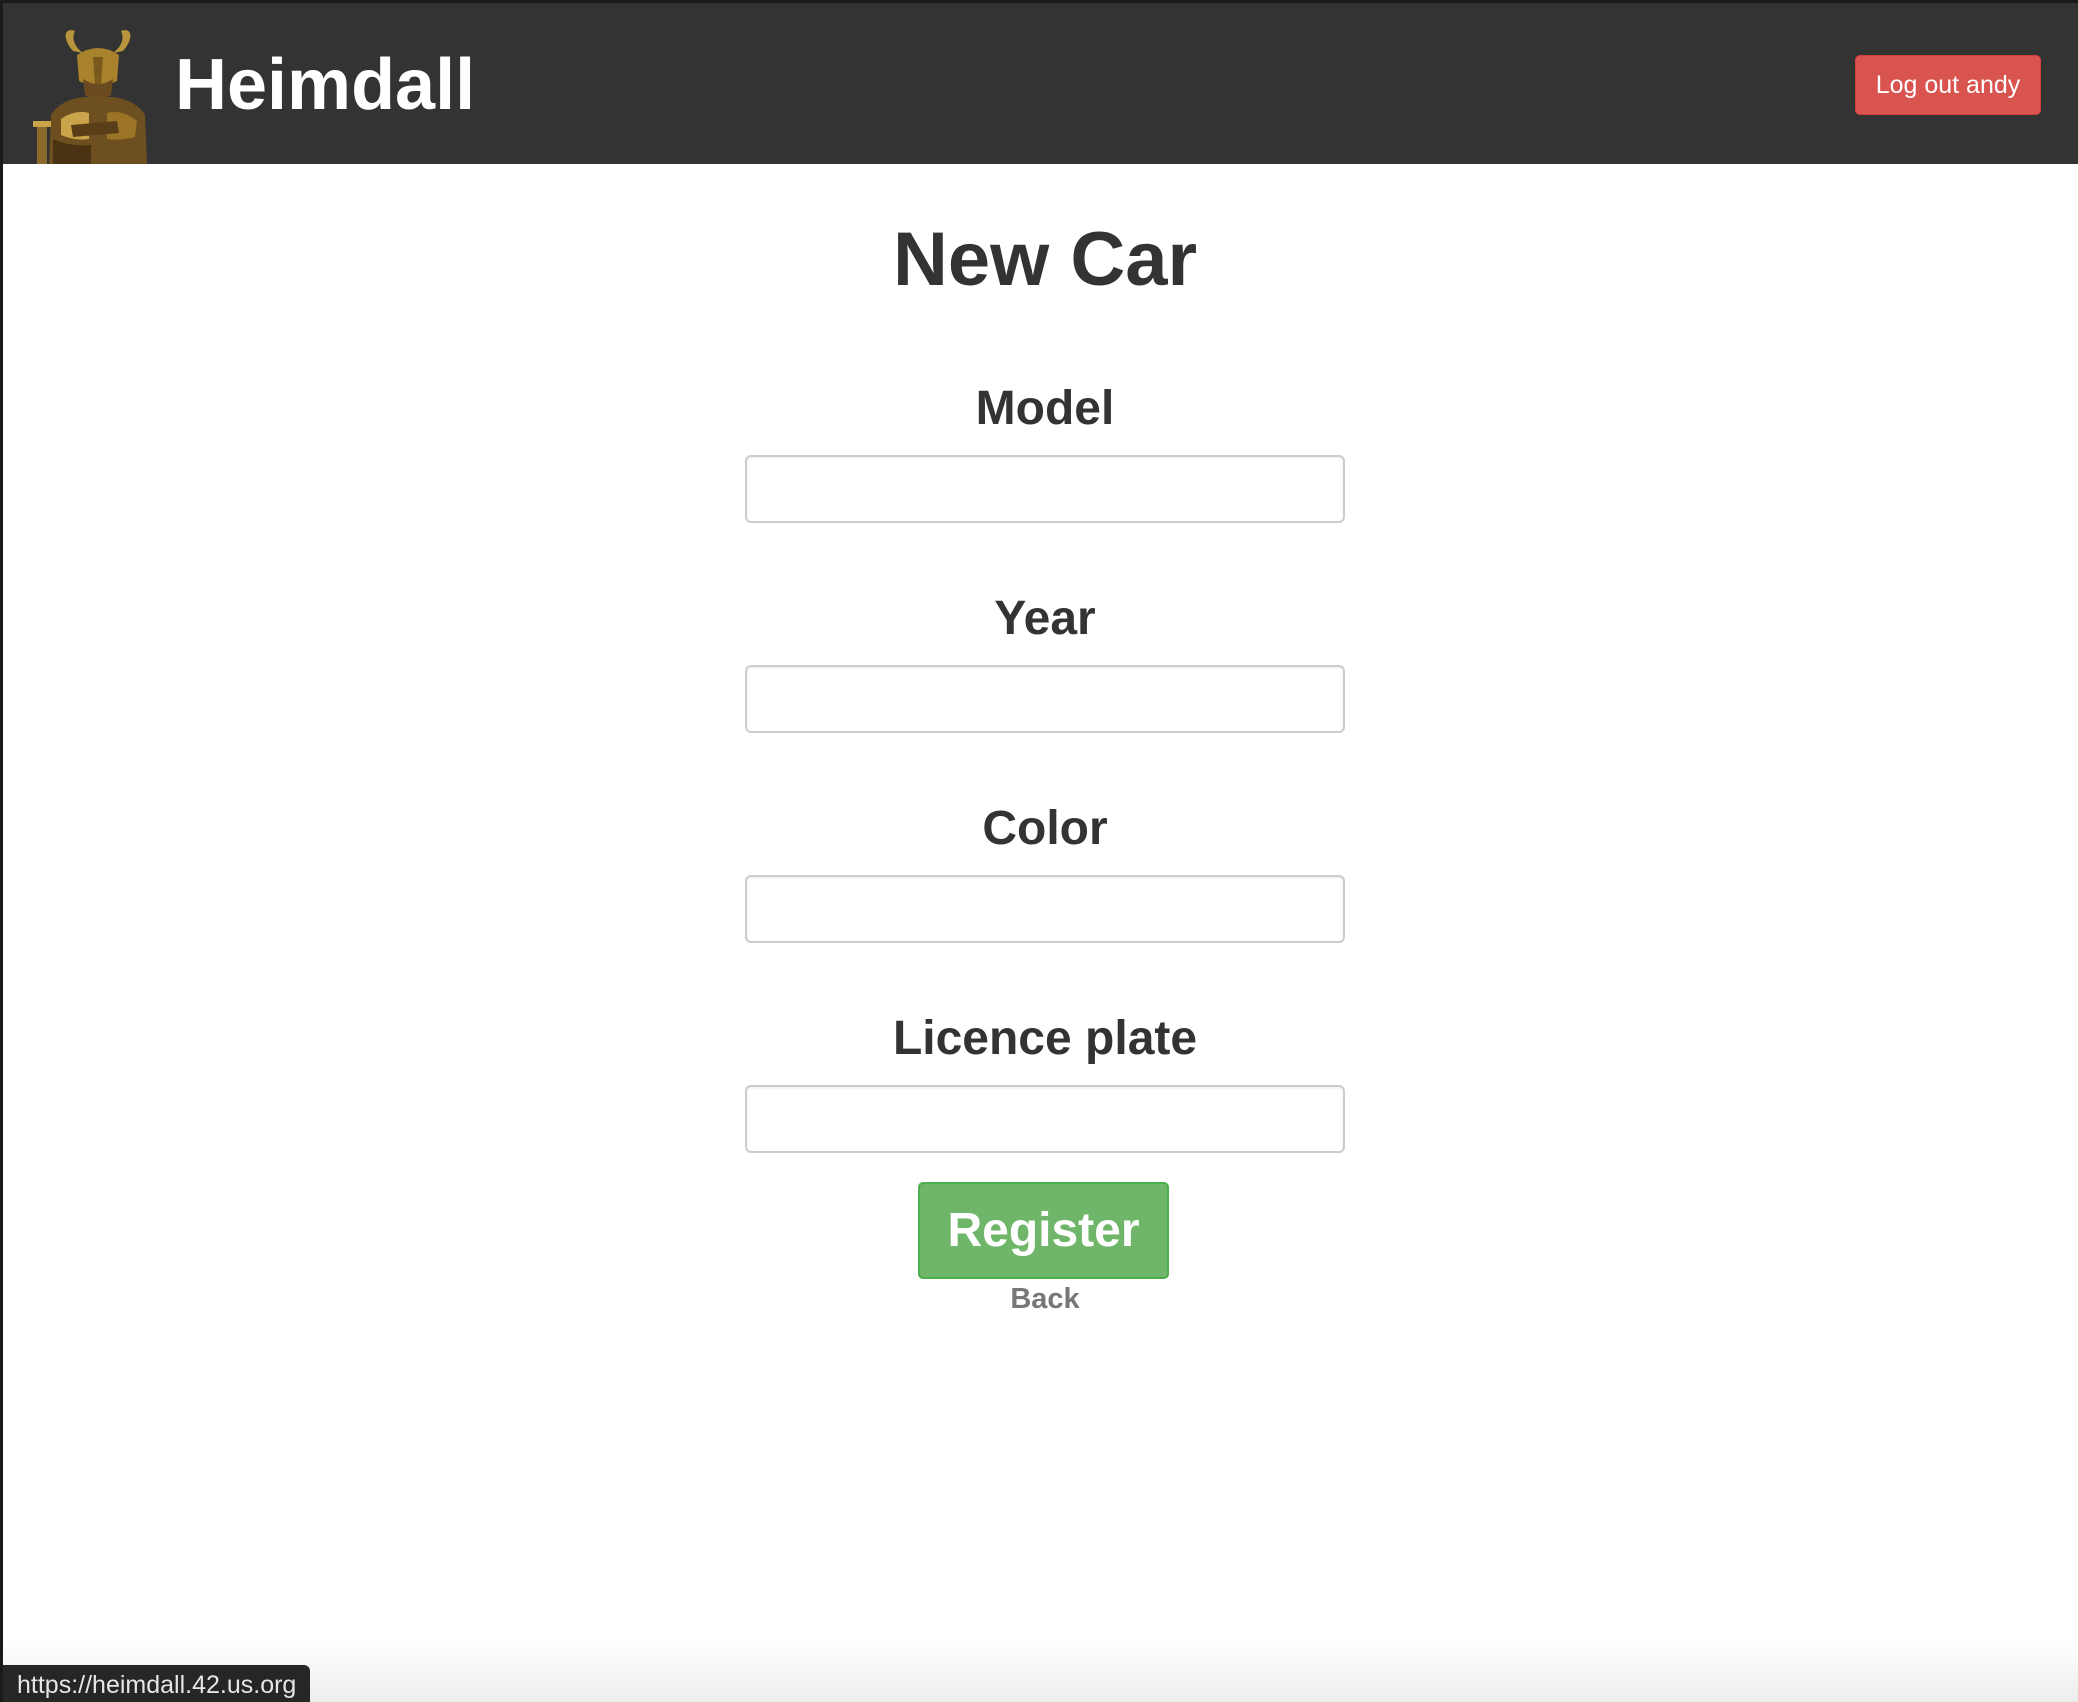 This screenshot has height=1702, width=2078. I want to click on licence-plate-input, so click(1045, 1119).